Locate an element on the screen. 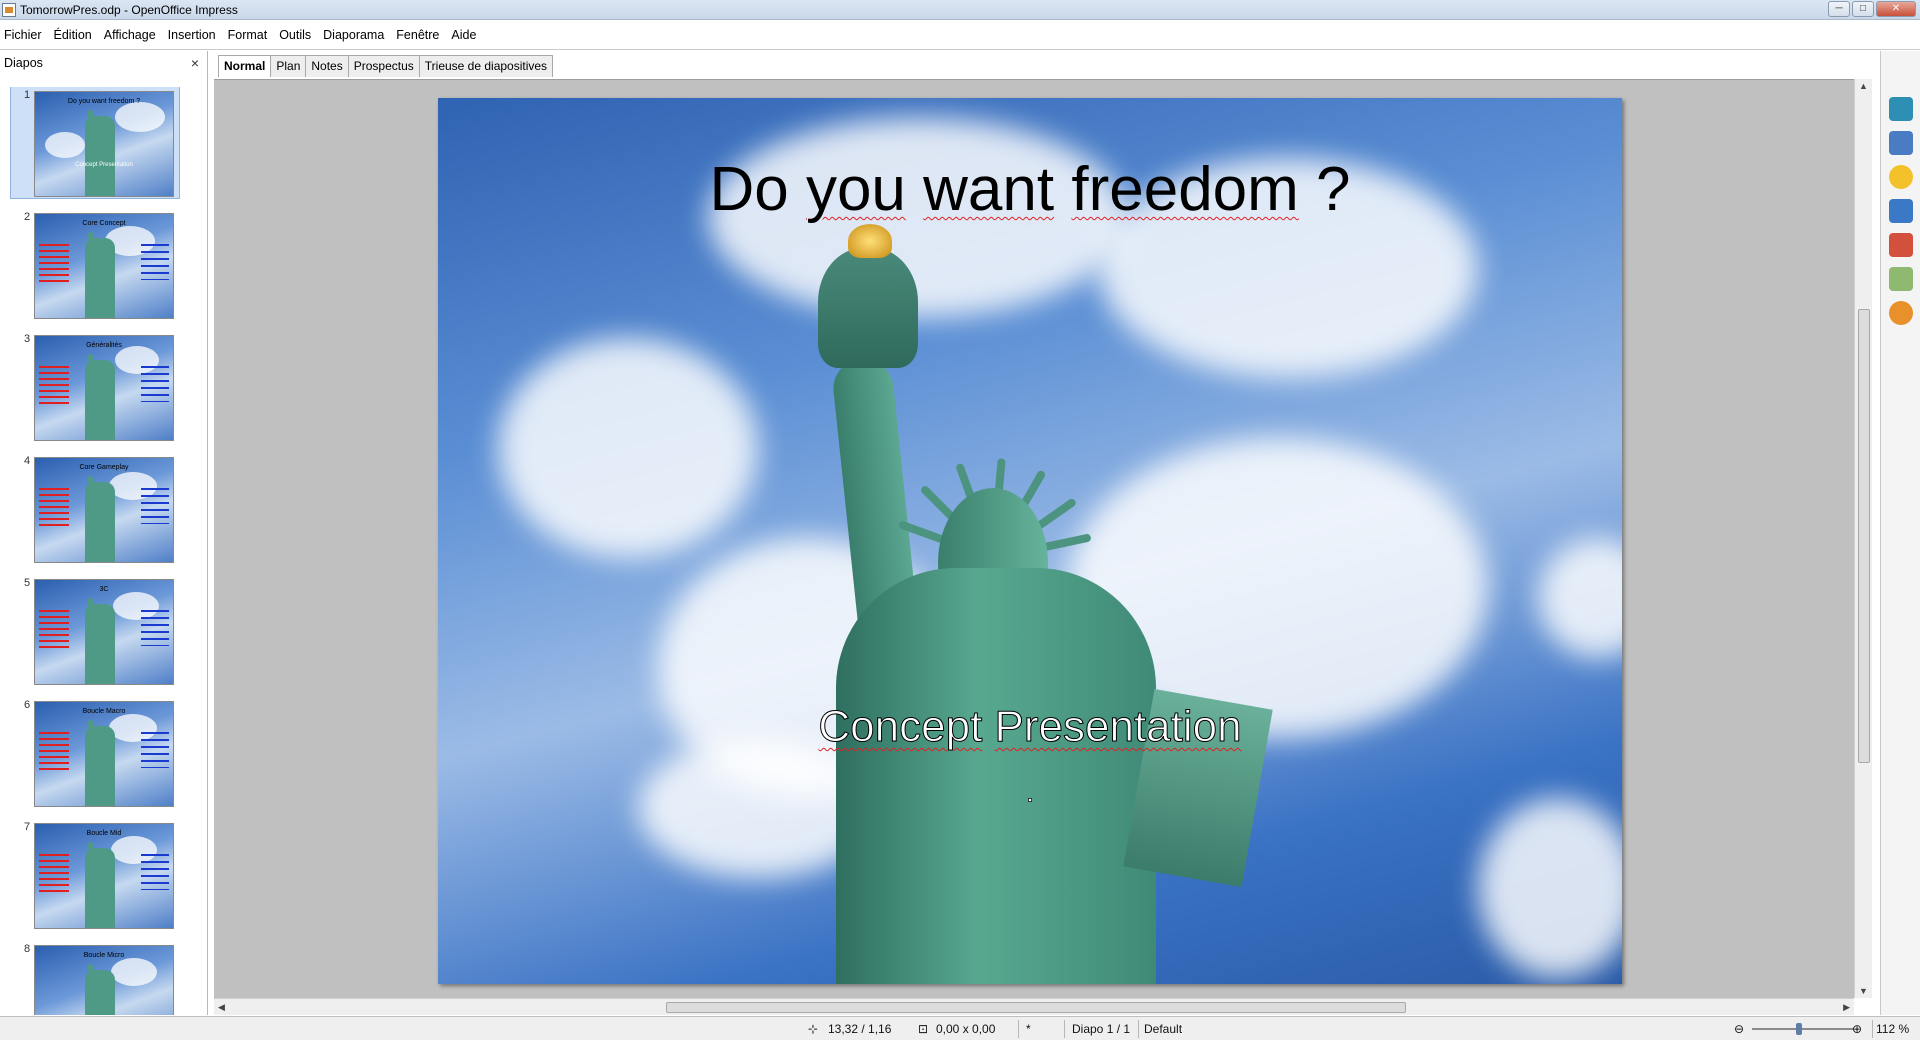 This screenshot has width=1920, height=1040. slide-thumbnail-8: 8 Boucle Micro is located at coordinates (104, 978).